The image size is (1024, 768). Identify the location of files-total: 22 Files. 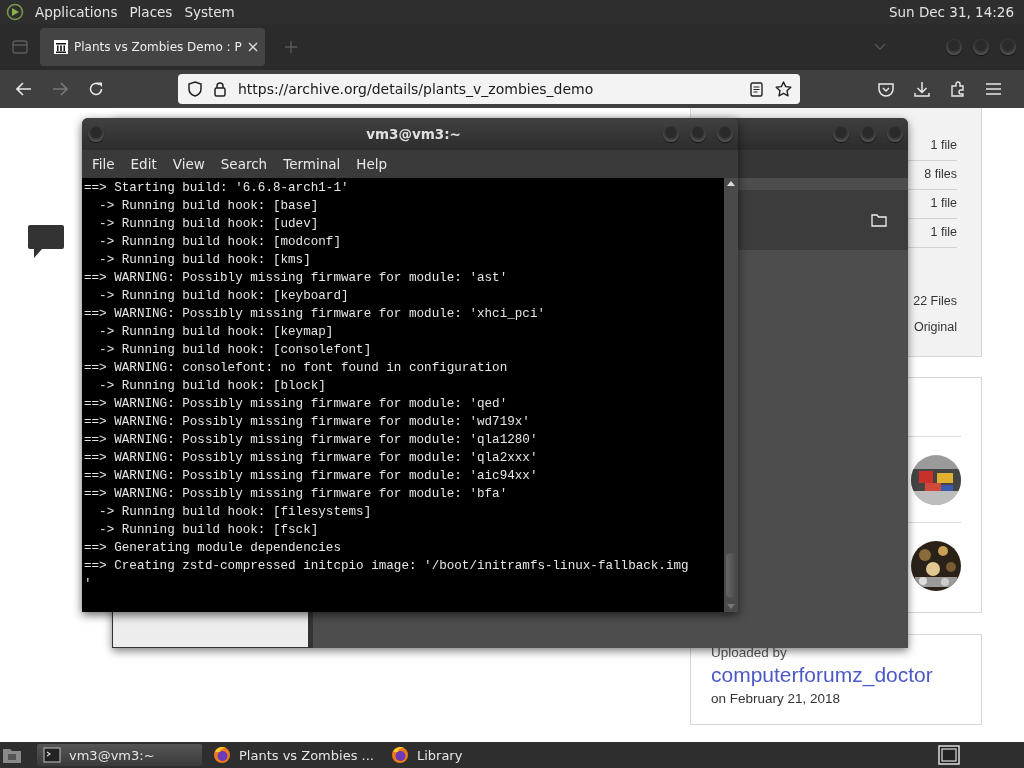
(935, 301).